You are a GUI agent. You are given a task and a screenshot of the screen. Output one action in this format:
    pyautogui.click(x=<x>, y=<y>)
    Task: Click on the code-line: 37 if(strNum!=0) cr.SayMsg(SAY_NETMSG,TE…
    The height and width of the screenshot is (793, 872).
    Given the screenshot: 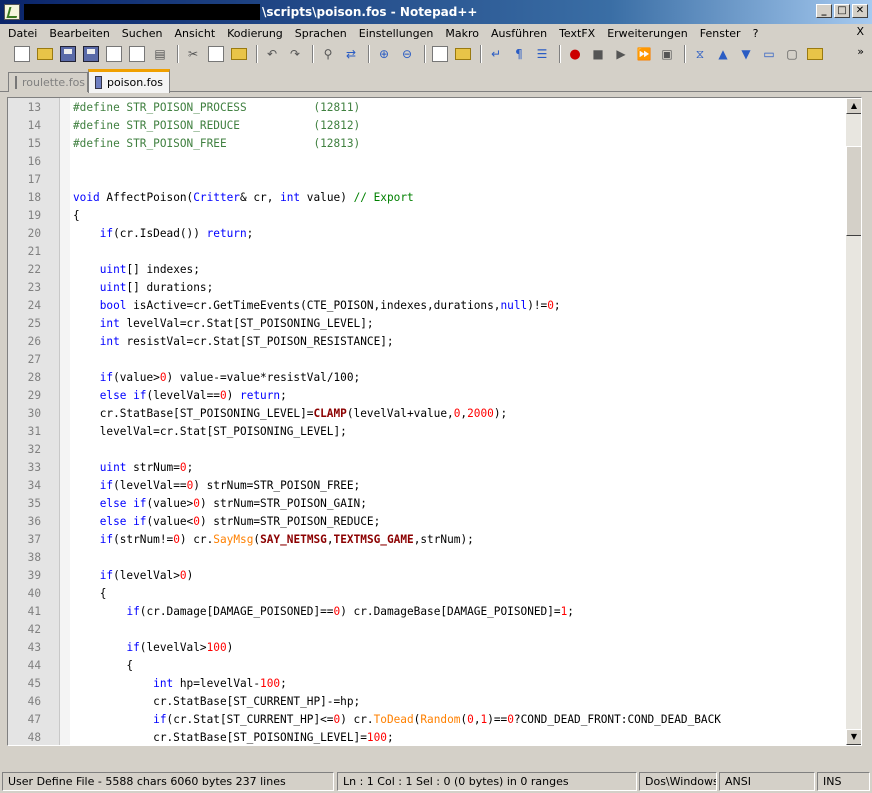 What is the action you would take?
    pyautogui.click(x=427, y=540)
    